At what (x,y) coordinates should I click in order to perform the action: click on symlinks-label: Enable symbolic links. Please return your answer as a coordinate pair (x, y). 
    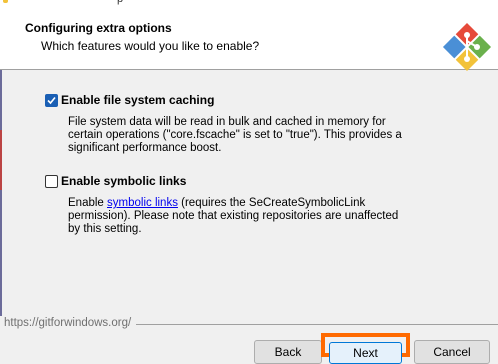
    Looking at the image, I should click on (123, 181).